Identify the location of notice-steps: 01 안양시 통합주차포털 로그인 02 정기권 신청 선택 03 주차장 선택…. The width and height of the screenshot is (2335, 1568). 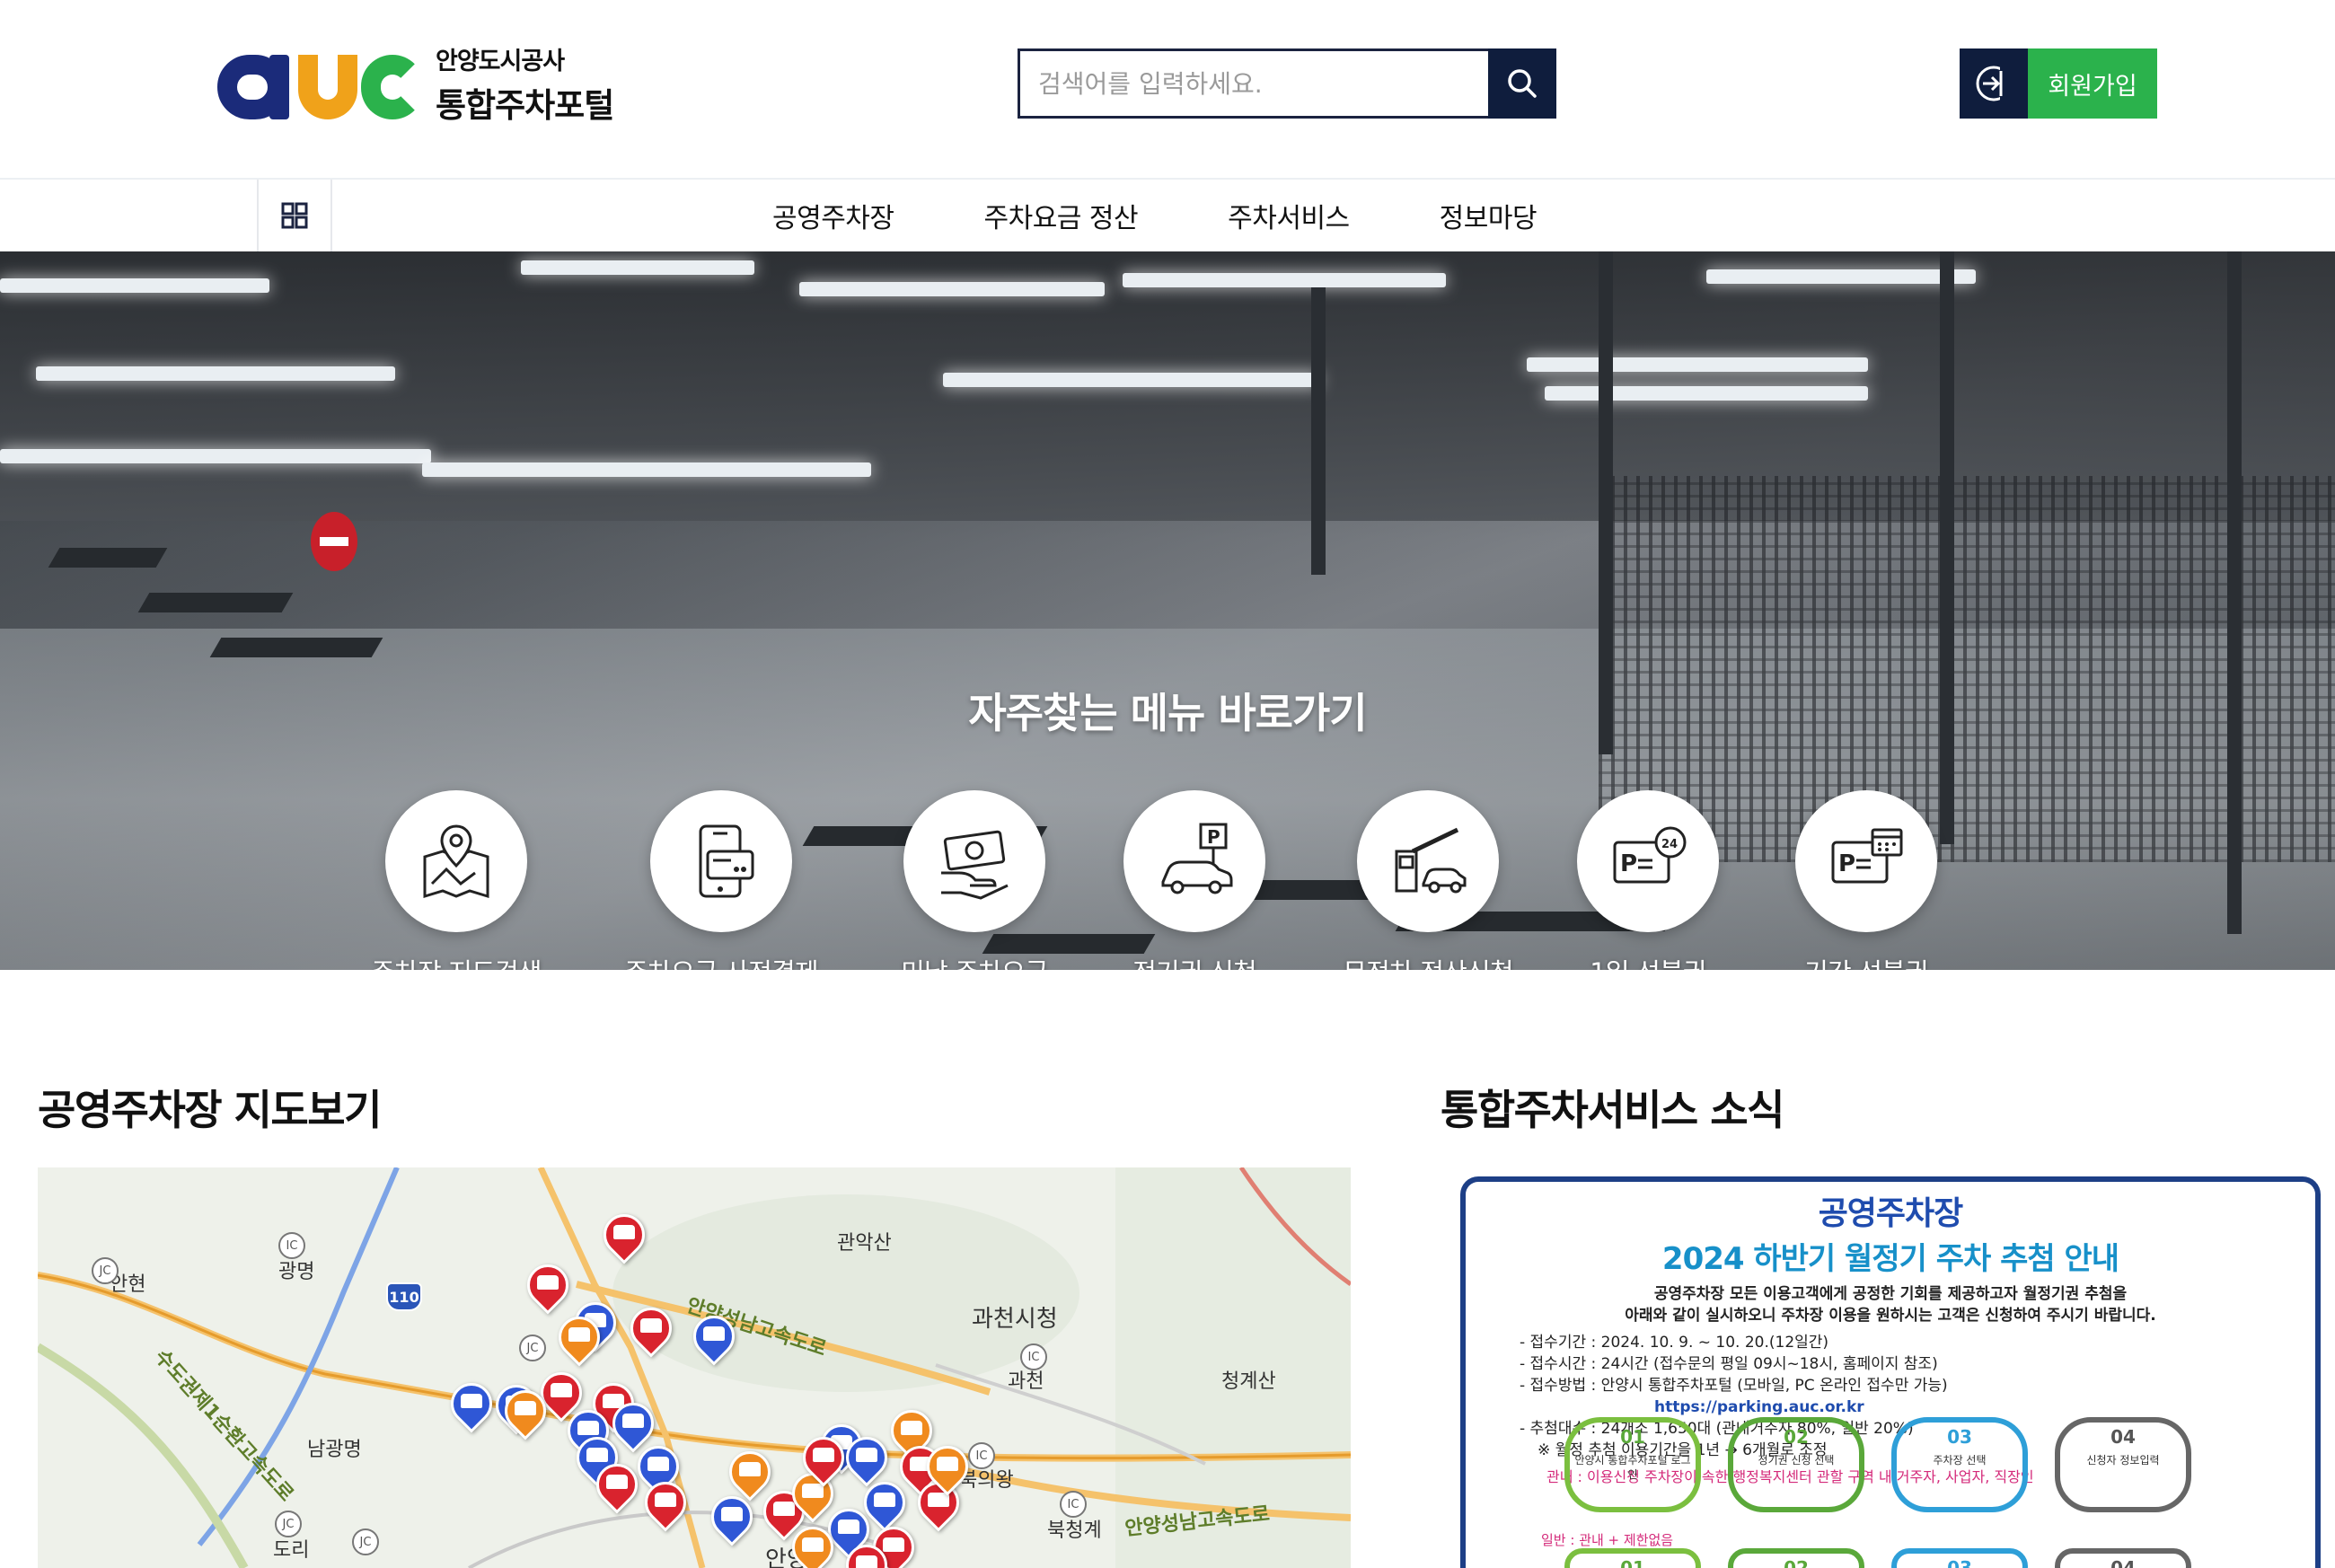
(1891, 1464).